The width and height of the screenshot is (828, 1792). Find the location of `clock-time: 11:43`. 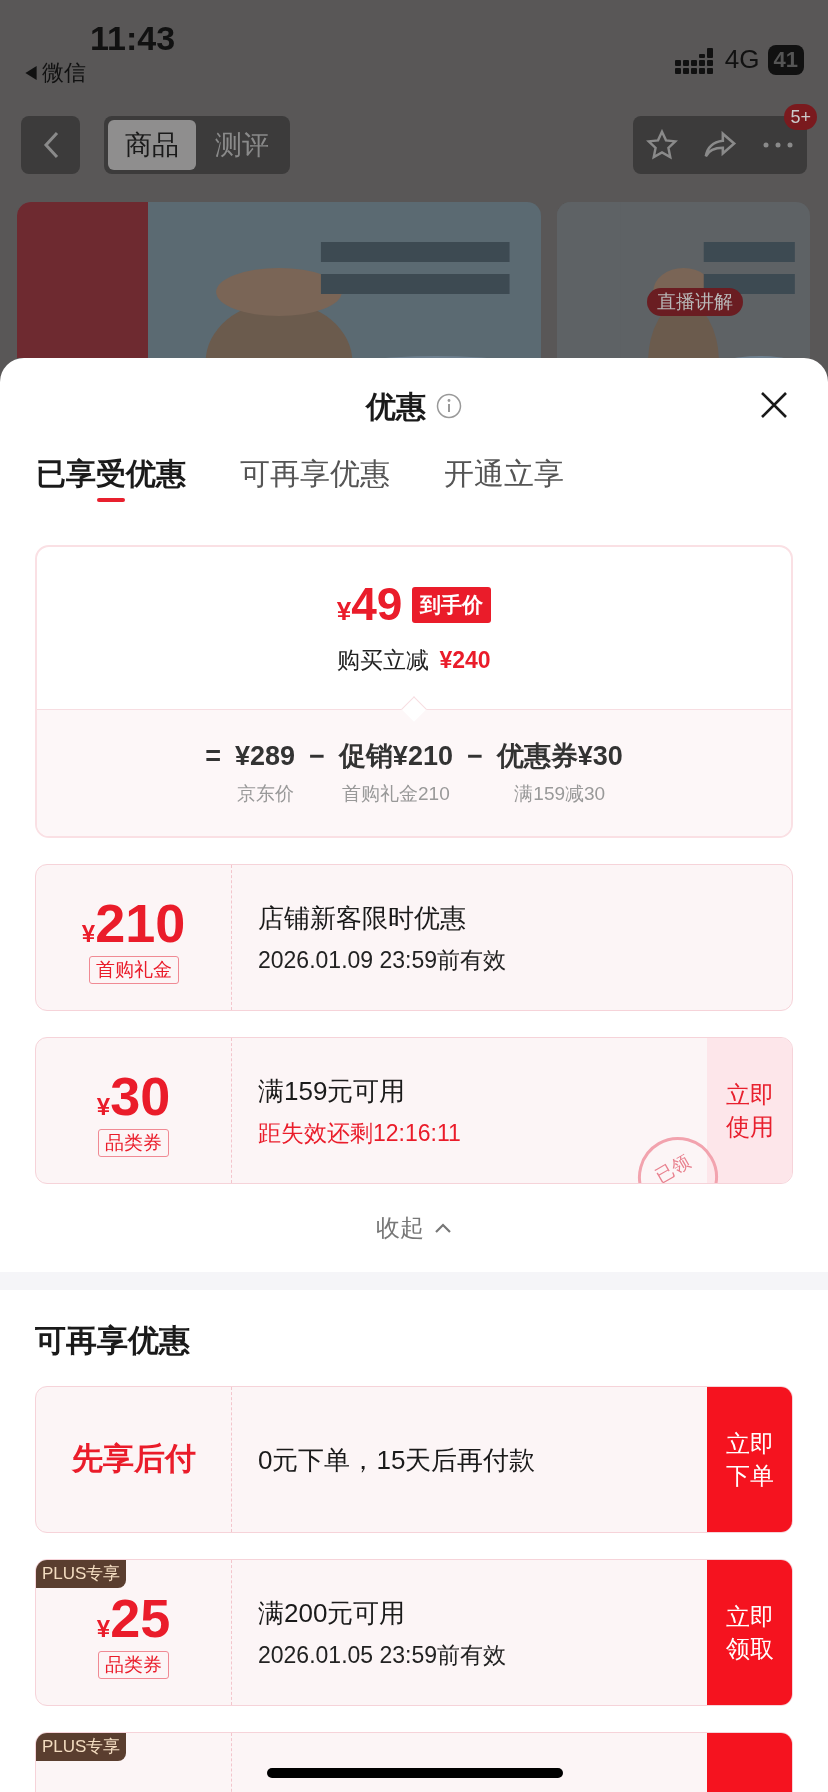

clock-time: 11:43 is located at coordinates (133, 38).